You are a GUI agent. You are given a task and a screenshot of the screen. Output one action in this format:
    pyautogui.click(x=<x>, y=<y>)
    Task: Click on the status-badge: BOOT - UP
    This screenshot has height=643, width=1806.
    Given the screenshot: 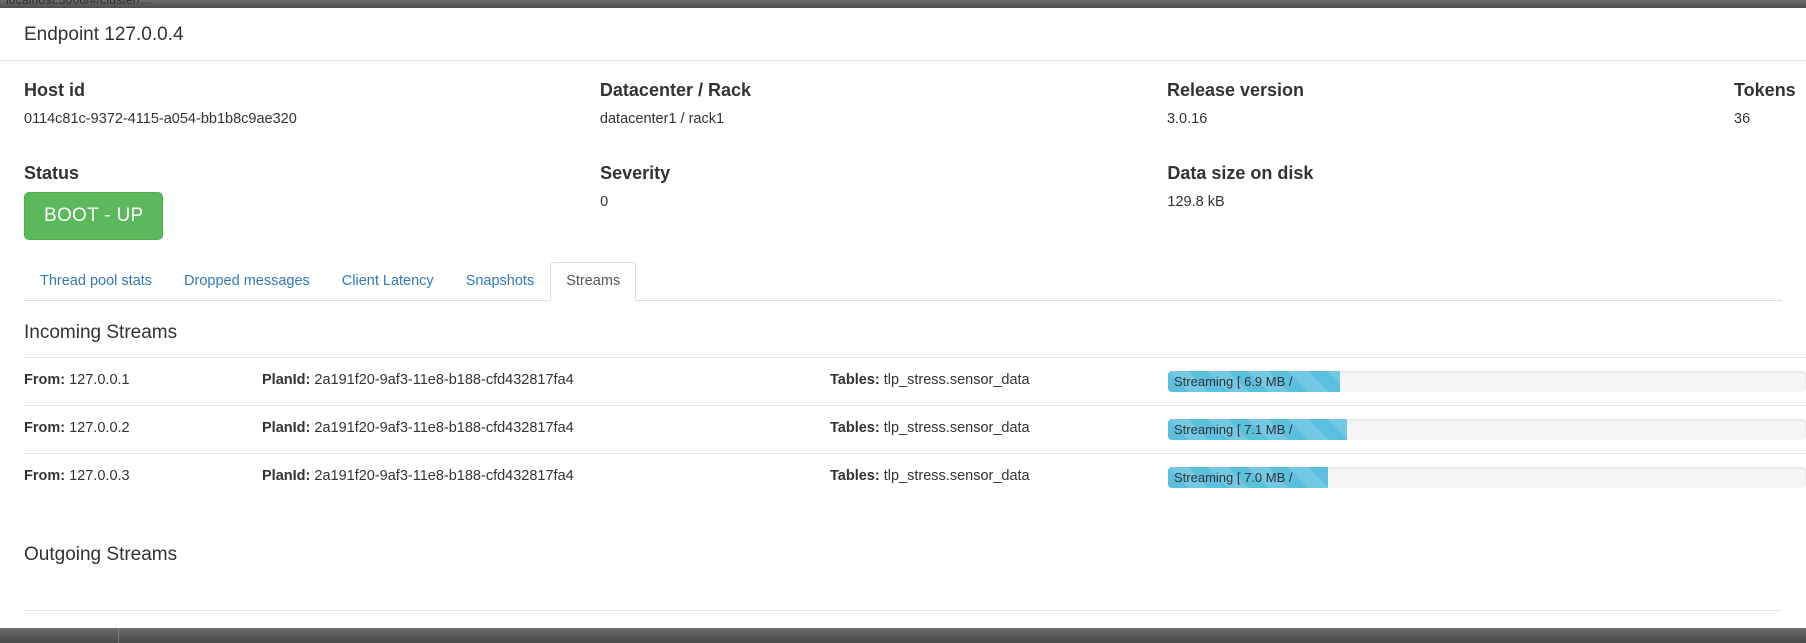 What is the action you would take?
    pyautogui.click(x=94, y=216)
    